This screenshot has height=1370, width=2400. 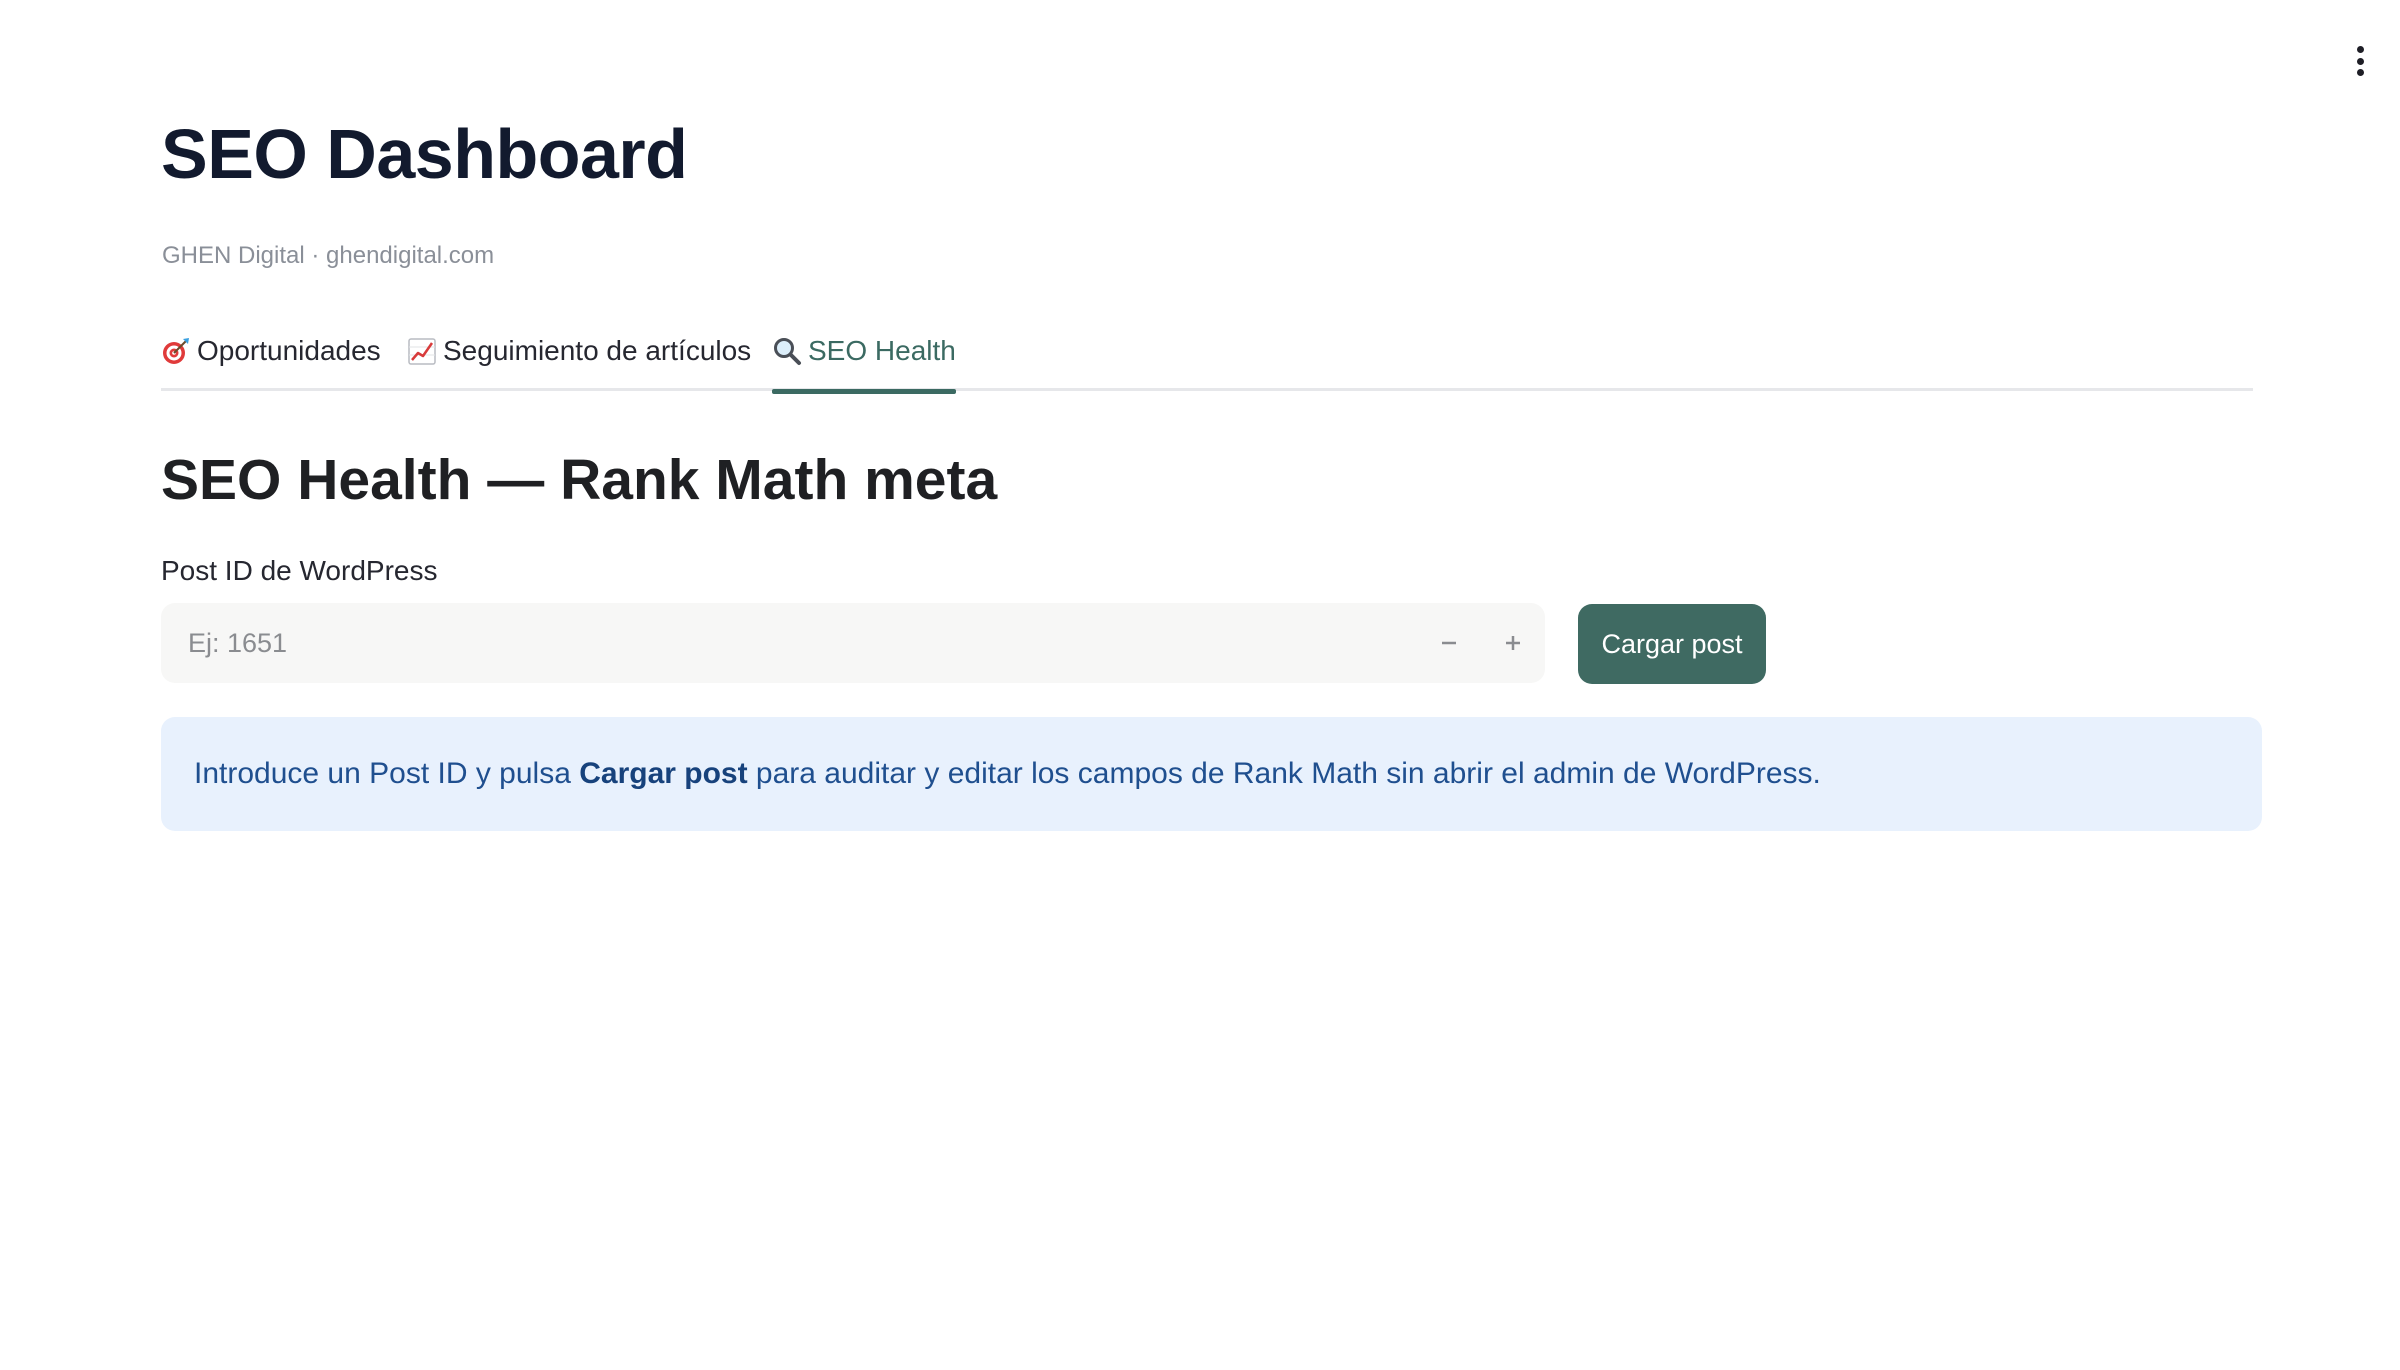 I want to click on load-post-button: Cargar post, so click(x=1672, y=644).